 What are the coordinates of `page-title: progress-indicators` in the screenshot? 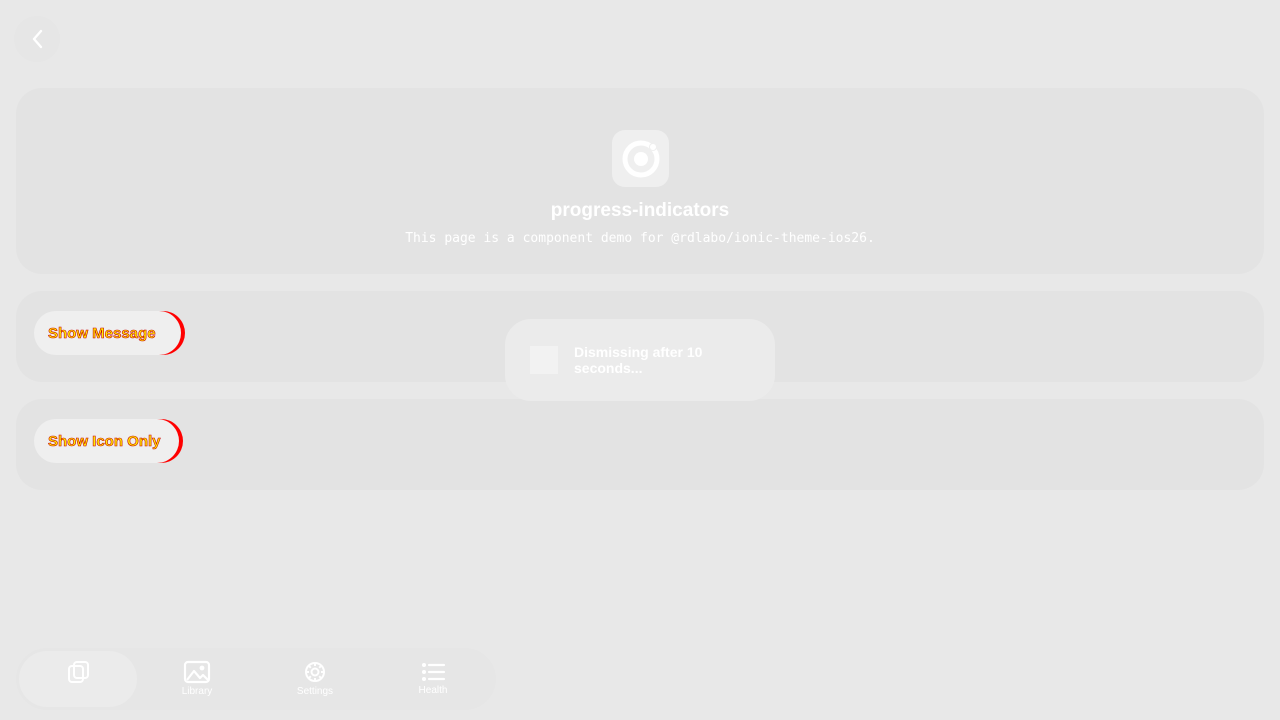 It's located at (640, 210).